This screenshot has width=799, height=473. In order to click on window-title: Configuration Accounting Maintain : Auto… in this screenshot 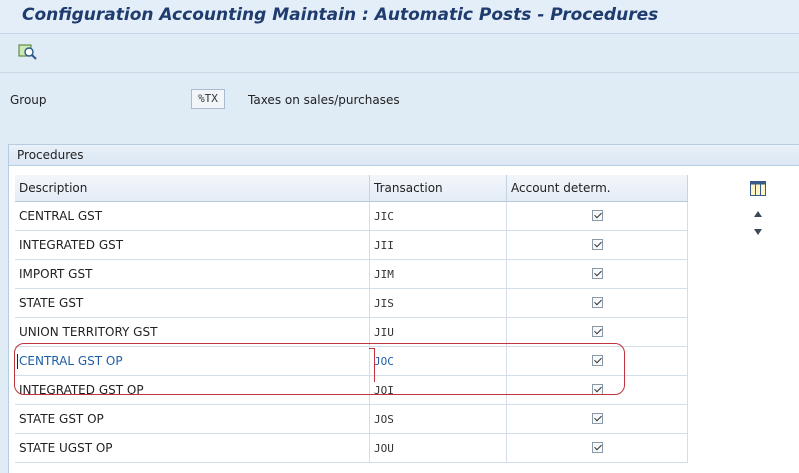, I will do `click(340, 15)`.